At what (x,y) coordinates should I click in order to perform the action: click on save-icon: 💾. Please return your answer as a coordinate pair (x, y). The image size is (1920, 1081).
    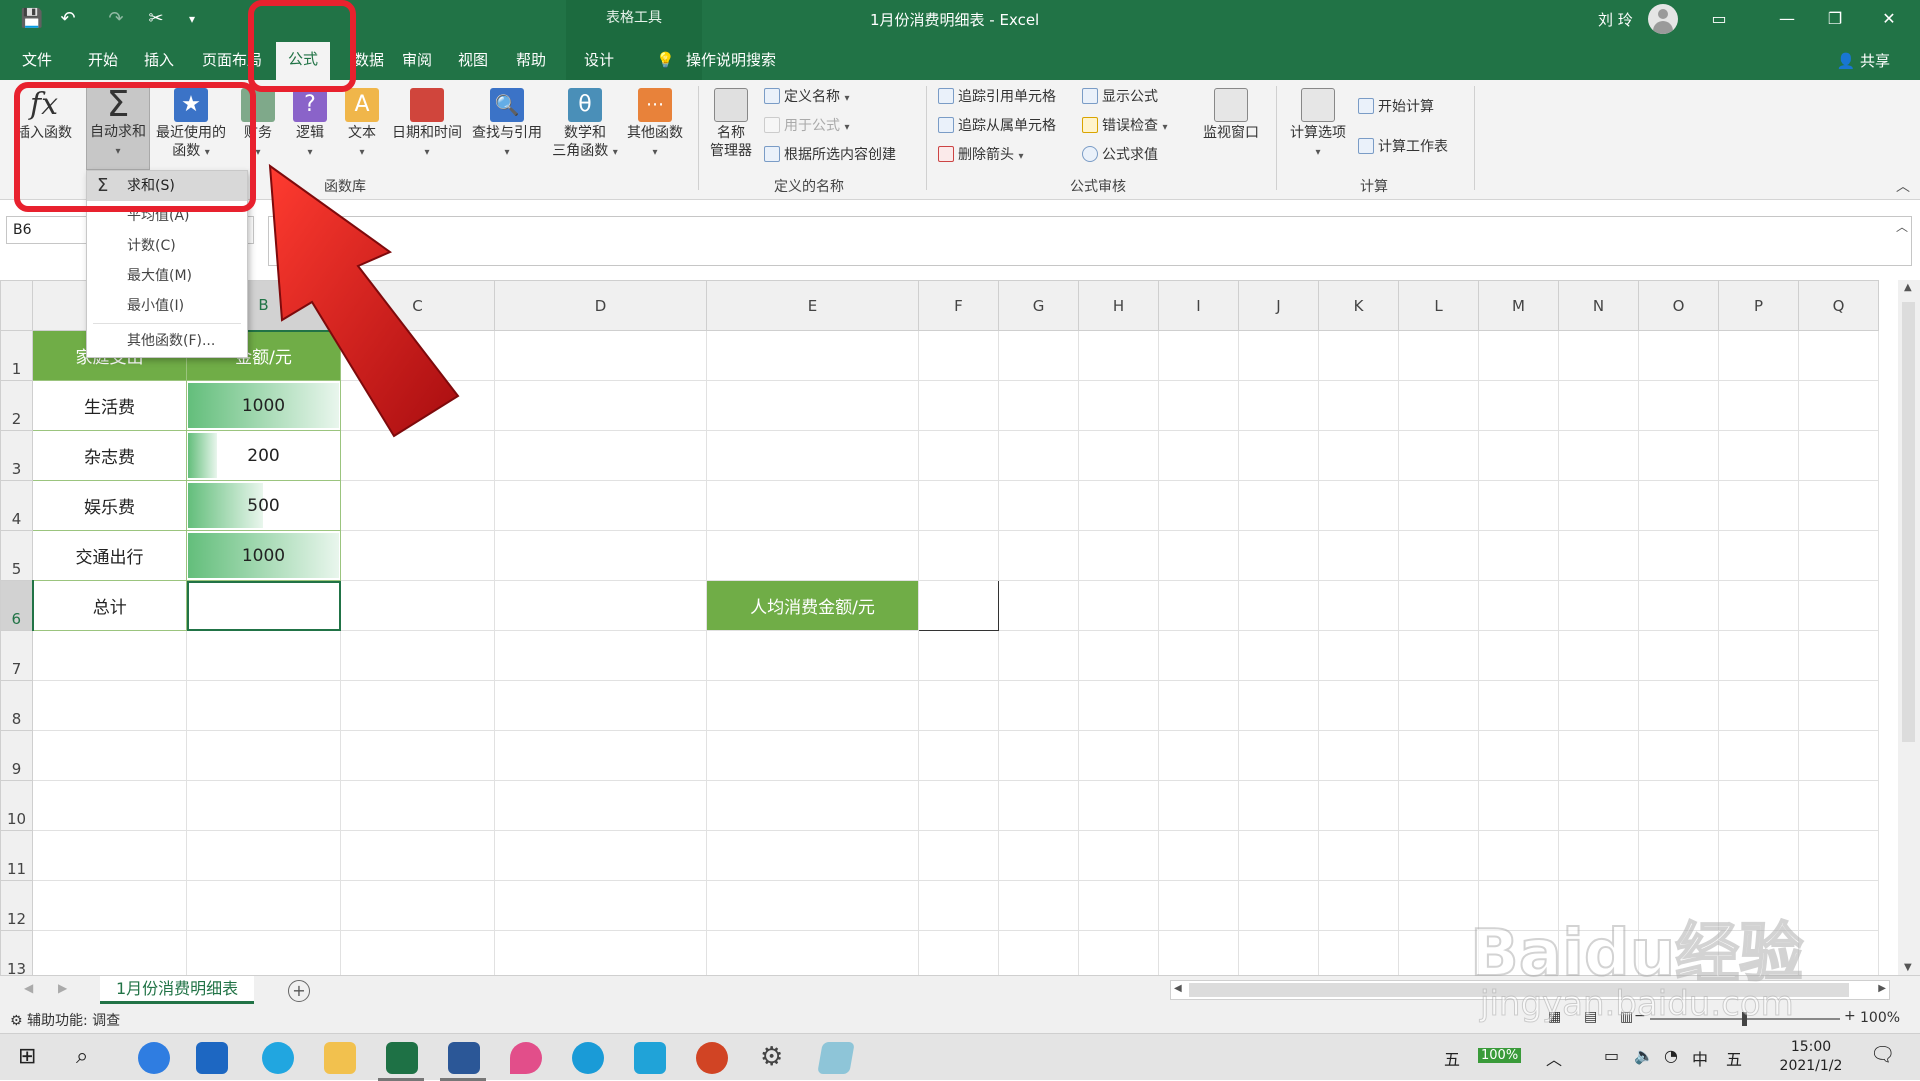
    Looking at the image, I should click on (32, 19).